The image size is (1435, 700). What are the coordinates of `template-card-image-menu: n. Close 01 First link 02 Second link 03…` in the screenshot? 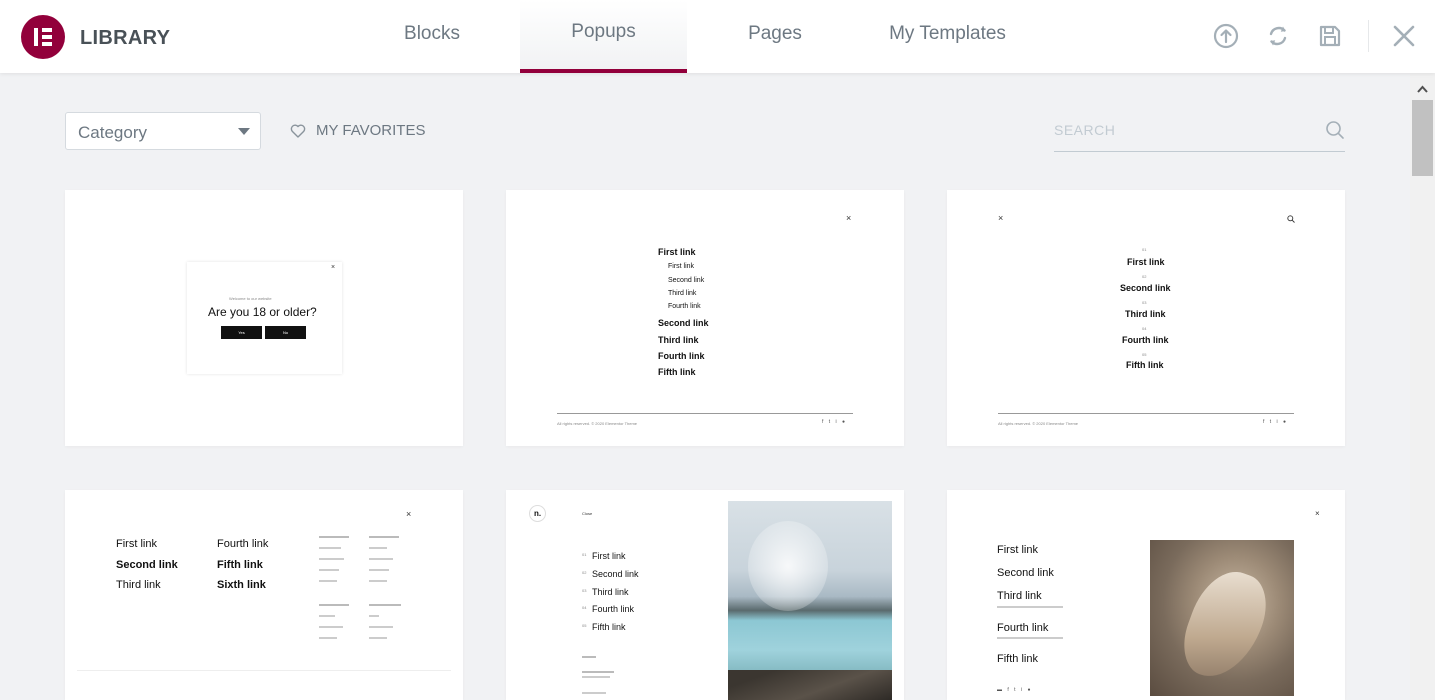 It's located at (705, 595).